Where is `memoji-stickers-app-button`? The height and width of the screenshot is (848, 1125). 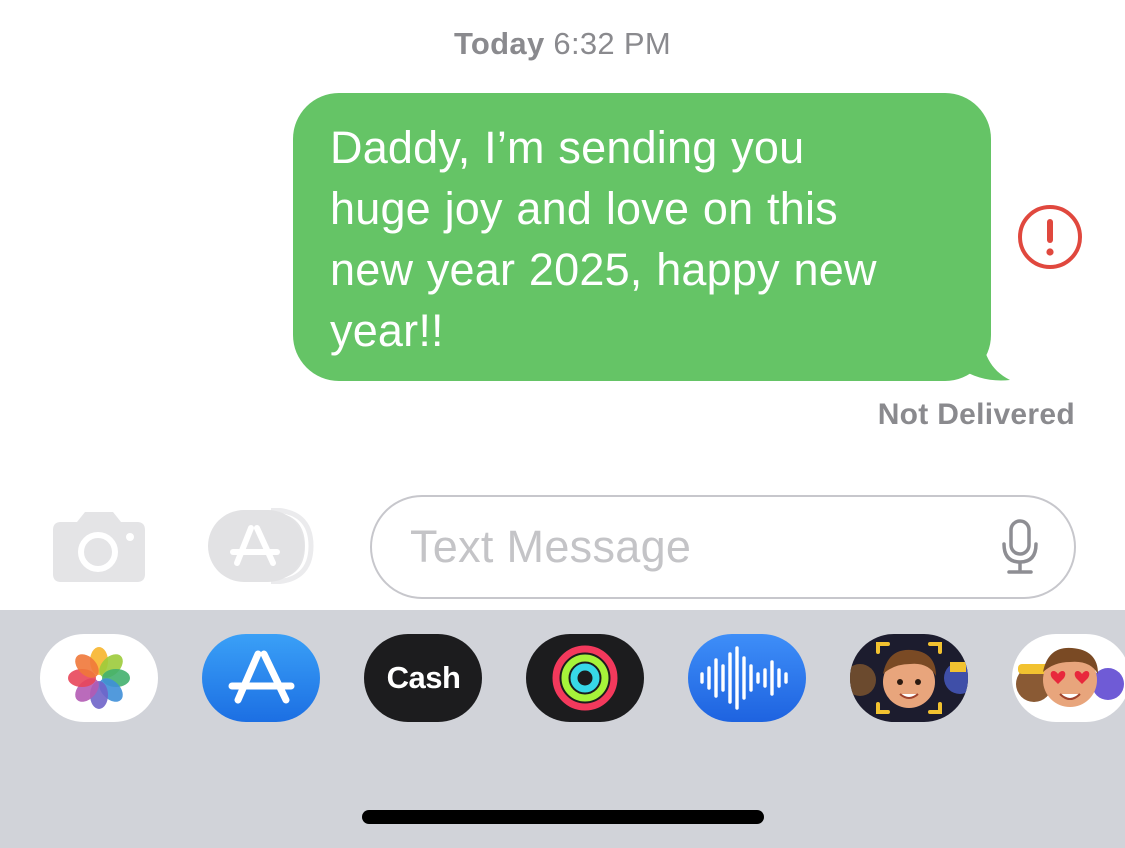
memoji-stickers-app-button is located at coordinates (1068, 678).